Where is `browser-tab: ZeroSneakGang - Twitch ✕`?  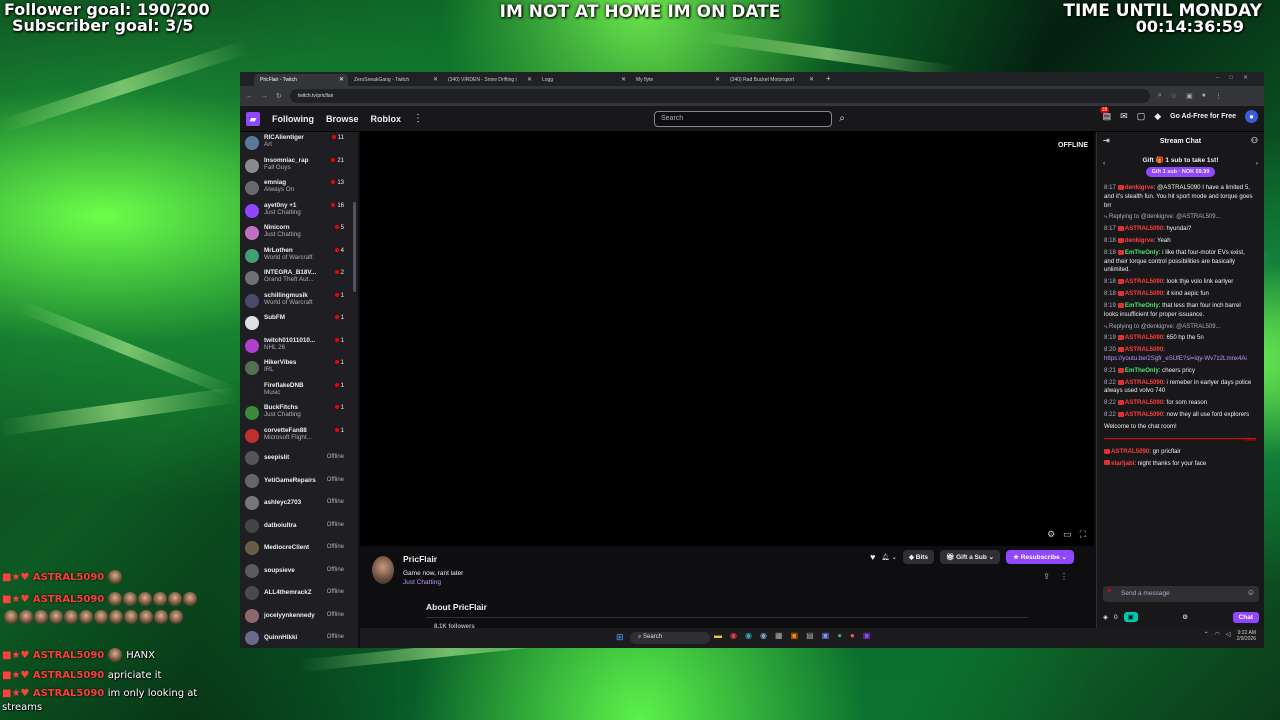 browser-tab: ZeroSneakGang - Twitch ✕ is located at coordinates (395, 80).